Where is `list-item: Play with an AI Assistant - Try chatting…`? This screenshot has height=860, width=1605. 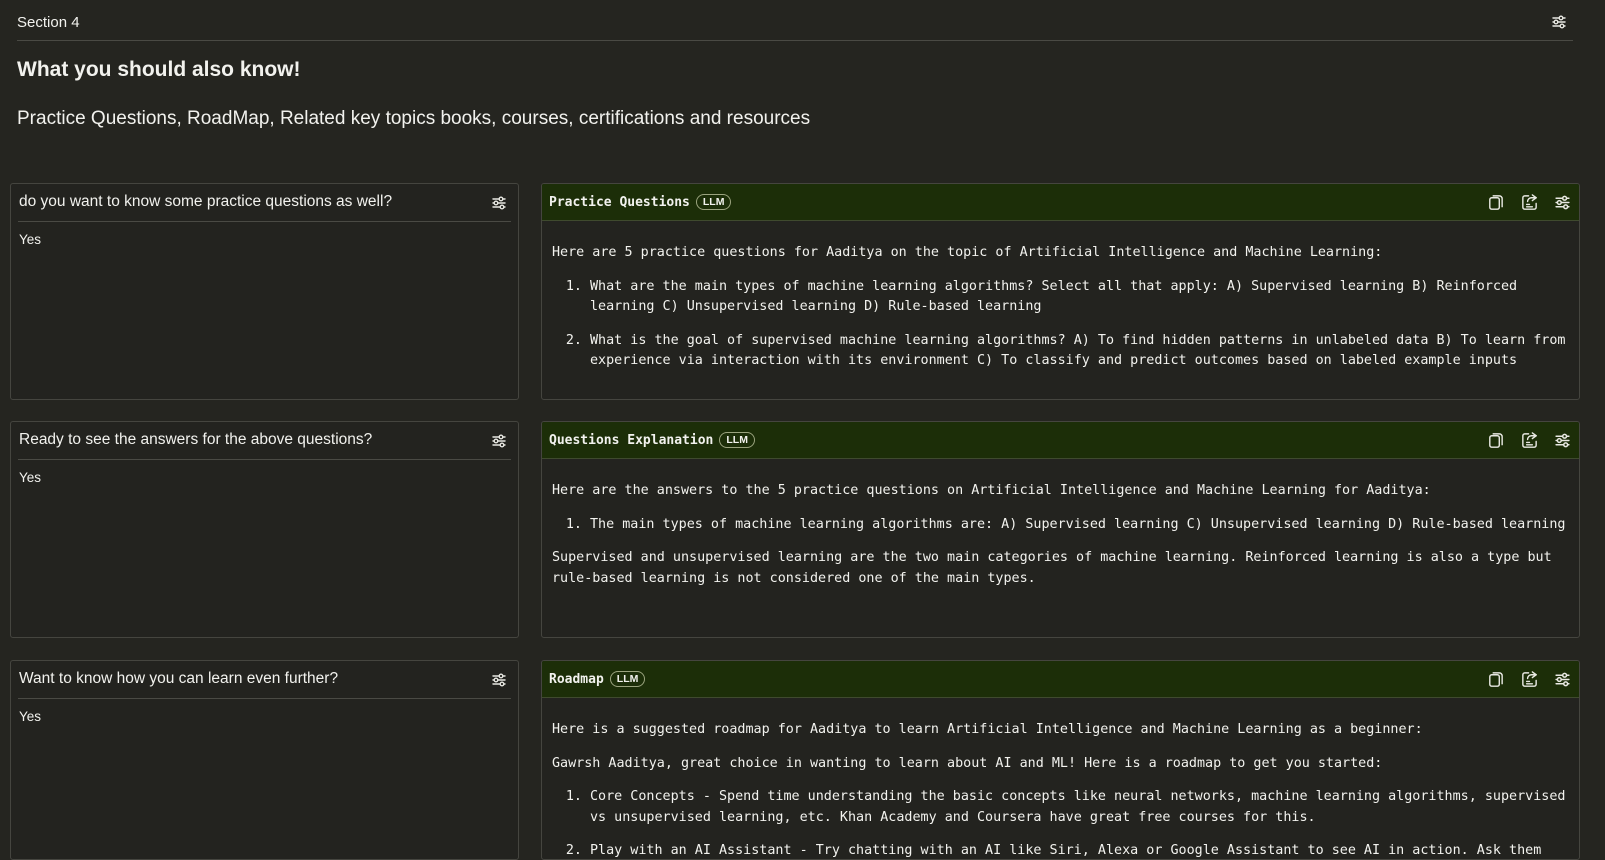 list-item: Play with an AI Assistant - Try chatting… is located at coordinates (1078, 850).